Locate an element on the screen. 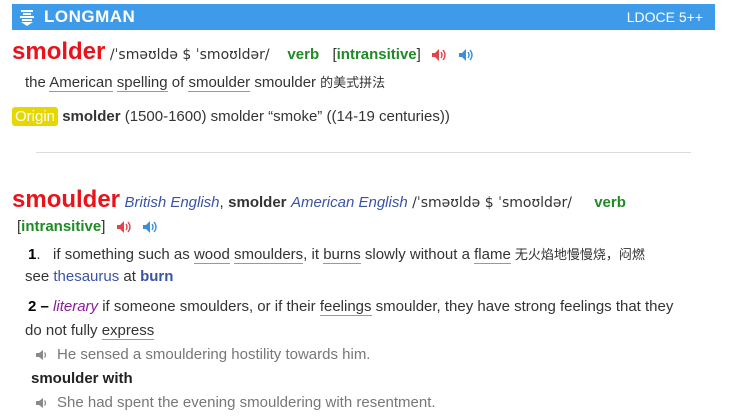  link-wood: wood is located at coordinates (211, 255).